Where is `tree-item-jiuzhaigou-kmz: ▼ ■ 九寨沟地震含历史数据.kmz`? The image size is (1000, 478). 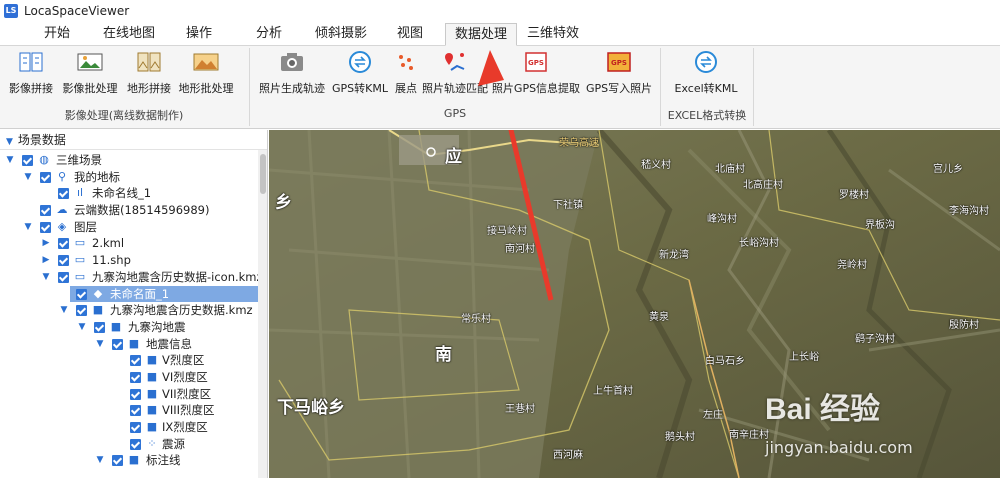 tree-item-jiuzhaigou-kmz: ▼ ■ 九寨沟地震含历史数据.kmz is located at coordinates (129, 310).